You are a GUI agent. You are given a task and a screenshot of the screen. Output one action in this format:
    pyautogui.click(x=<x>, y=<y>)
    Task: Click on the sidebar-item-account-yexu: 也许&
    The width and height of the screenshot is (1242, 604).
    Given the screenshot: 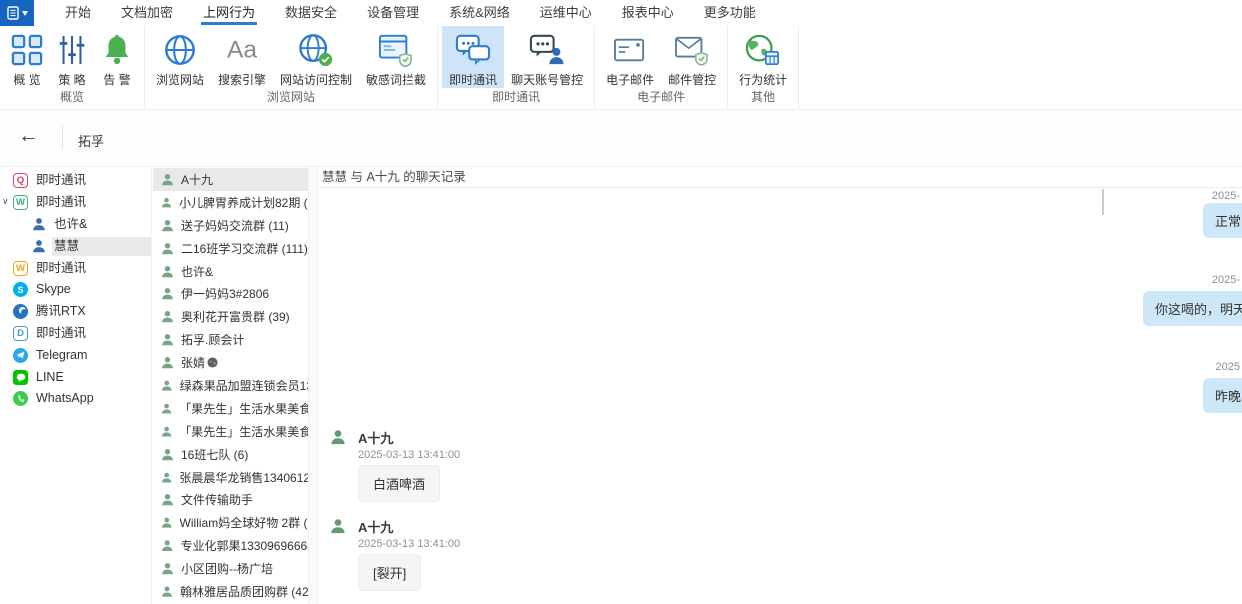 What is the action you would take?
    pyautogui.click(x=75, y=225)
    